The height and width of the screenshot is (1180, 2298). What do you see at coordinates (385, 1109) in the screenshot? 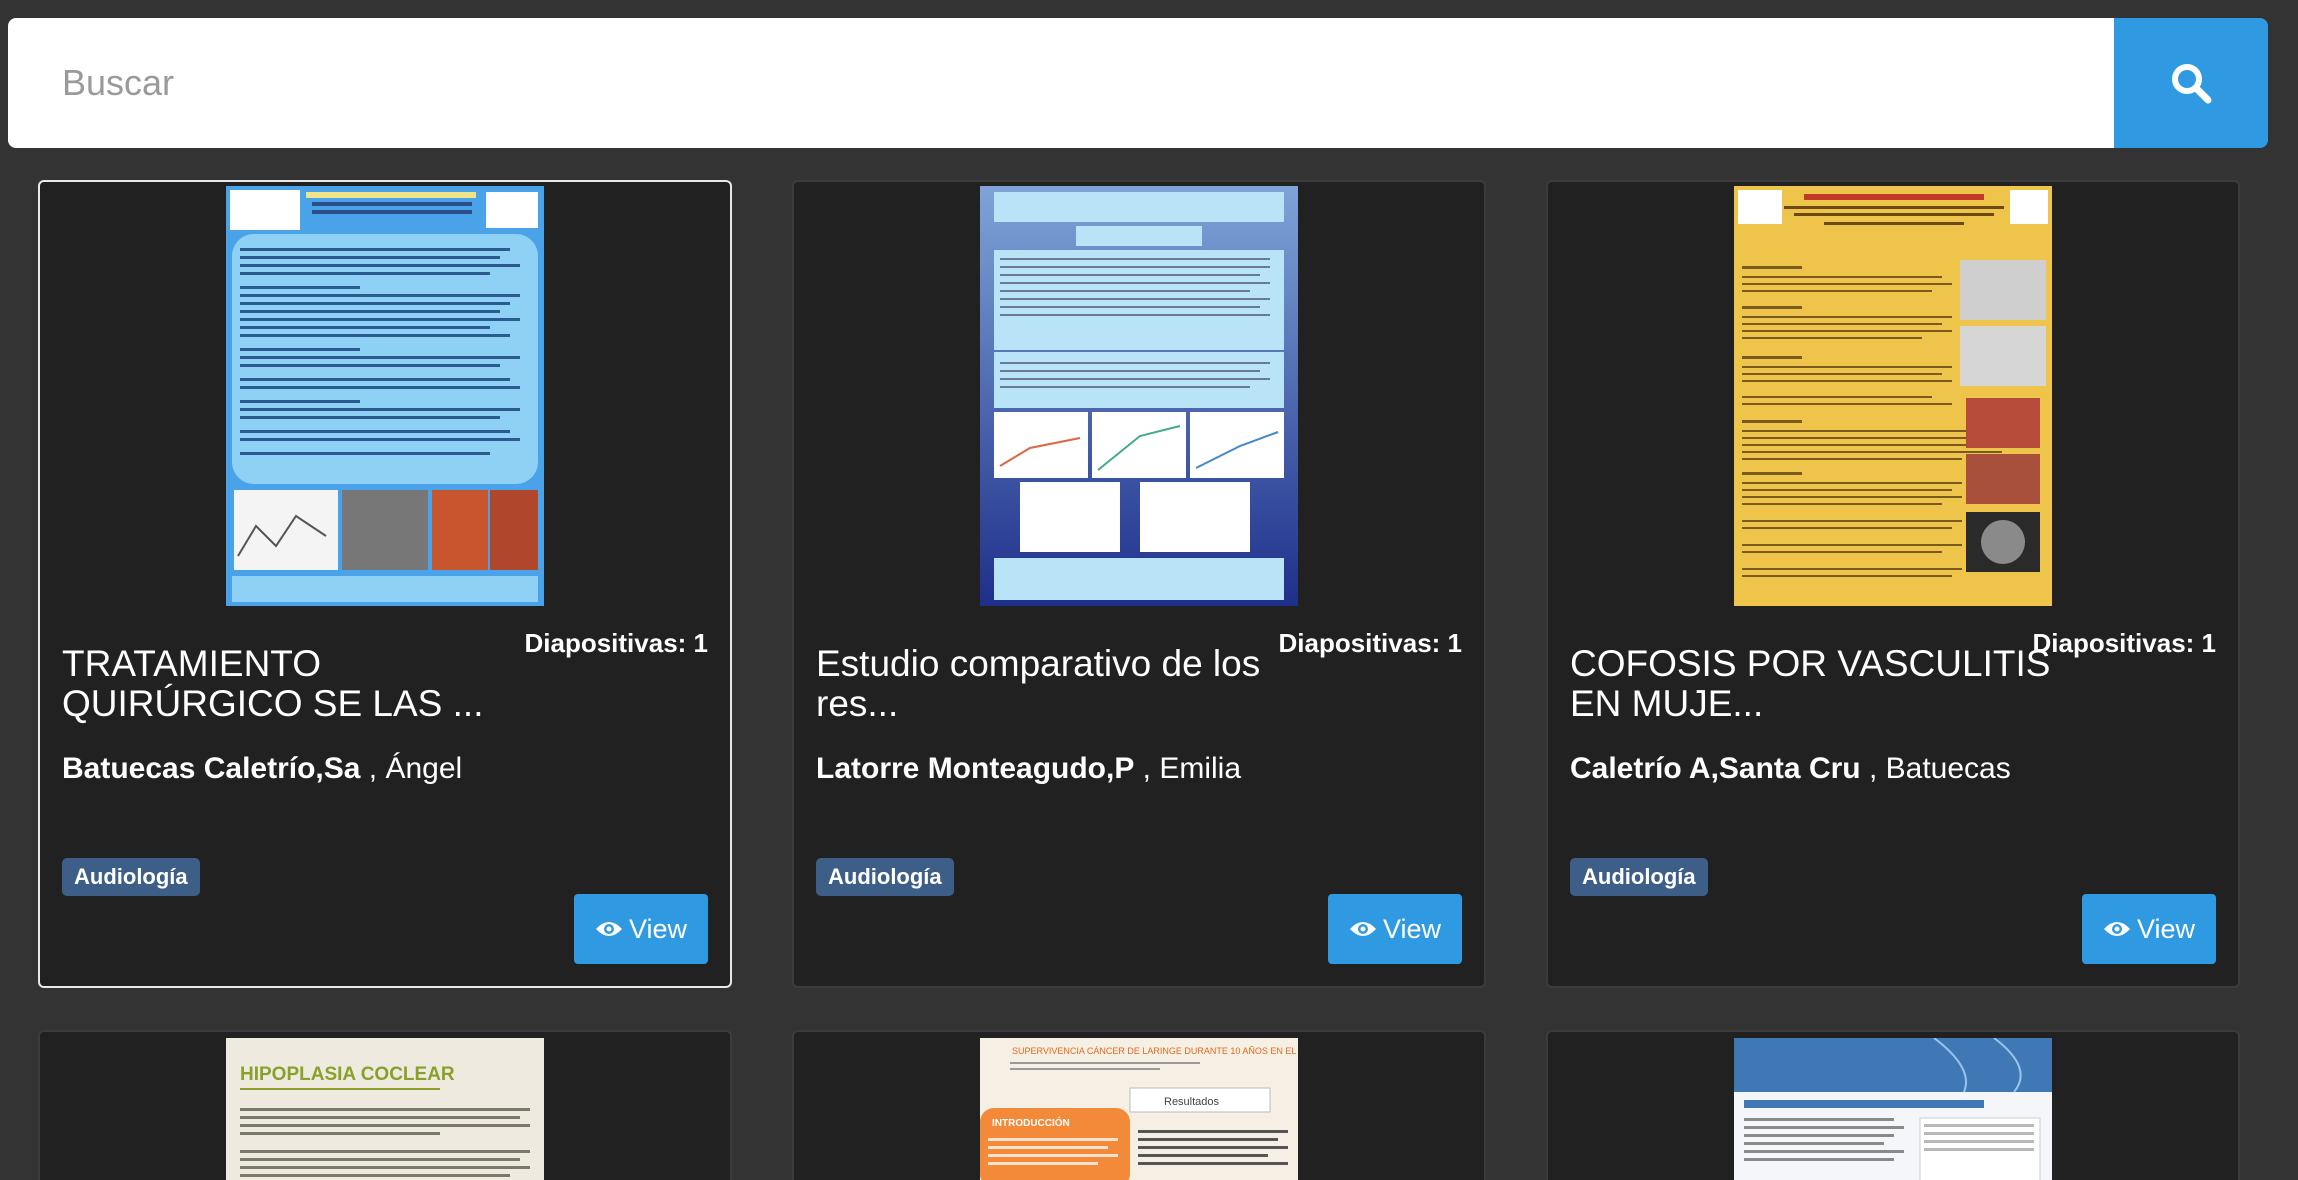
I see `poster-thumbnail: HIPOPLASIA COCLEAR` at bounding box center [385, 1109].